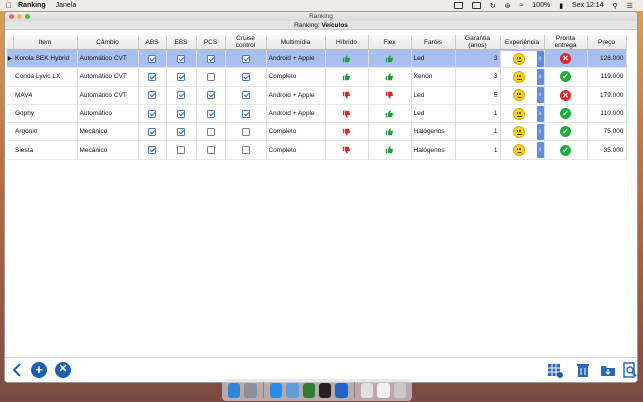 This screenshot has height=402, width=643. What do you see at coordinates (458, 5) in the screenshot?
I see `menubar-extra-icon` at bounding box center [458, 5].